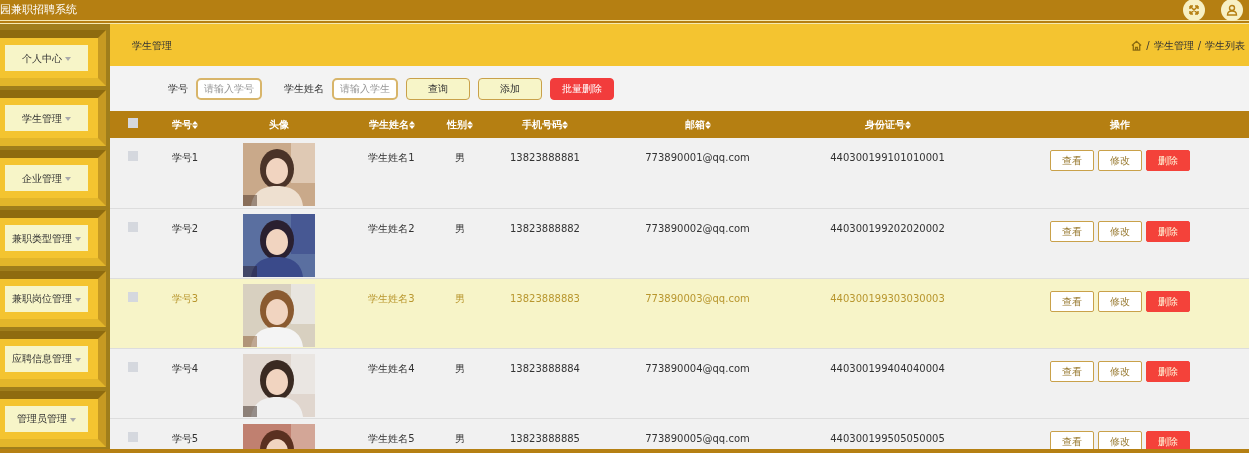 This screenshot has height=453, width=1249. I want to click on table-cell: 773890005@qq.com, so click(697, 438).